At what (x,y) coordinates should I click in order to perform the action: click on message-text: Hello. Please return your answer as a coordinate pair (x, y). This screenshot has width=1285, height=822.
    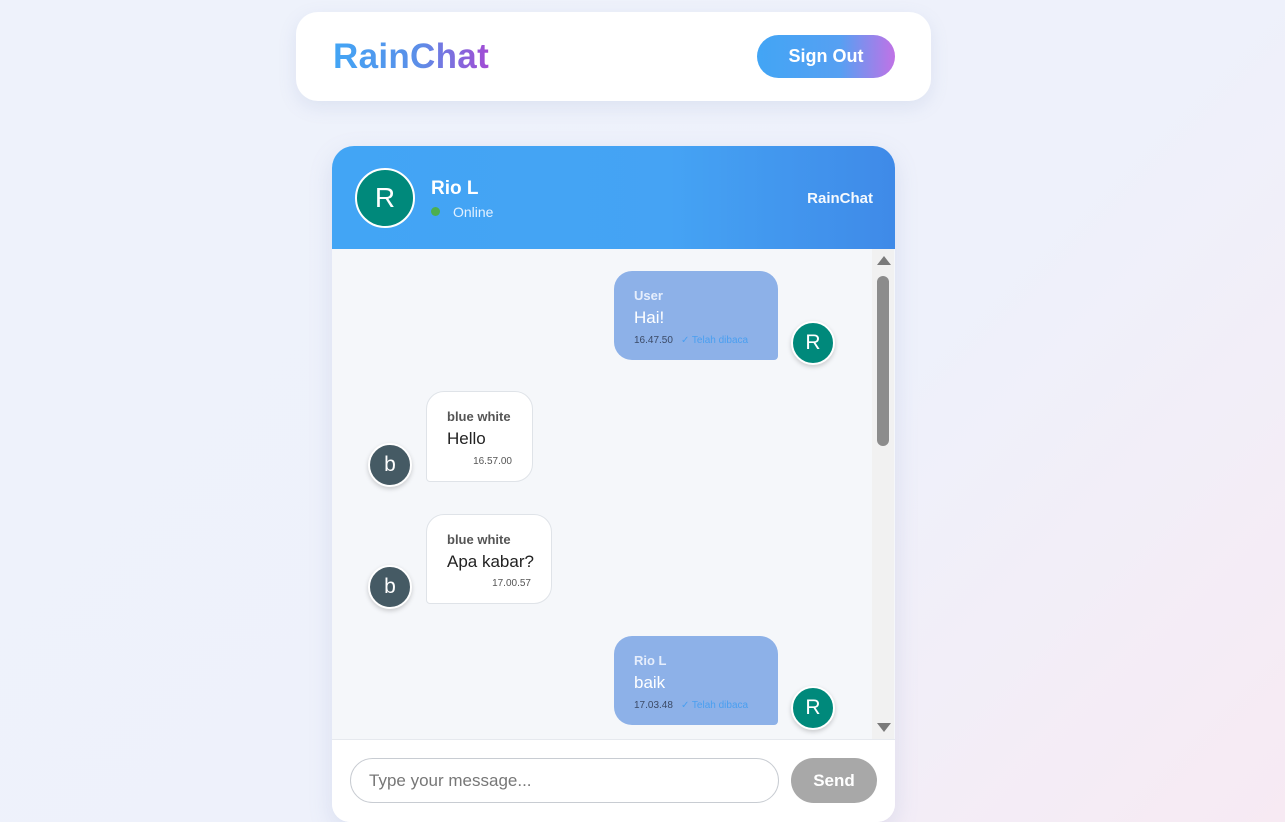
    Looking at the image, I should click on (466, 438).